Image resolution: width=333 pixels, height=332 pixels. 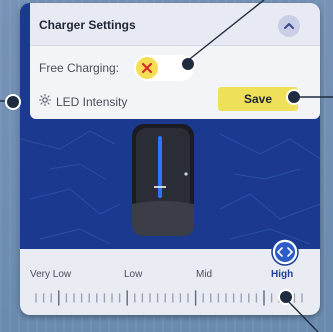 What do you see at coordinates (204, 274) in the screenshot?
I see `level-label-mid: Mid` at bounding box center [204, 274].